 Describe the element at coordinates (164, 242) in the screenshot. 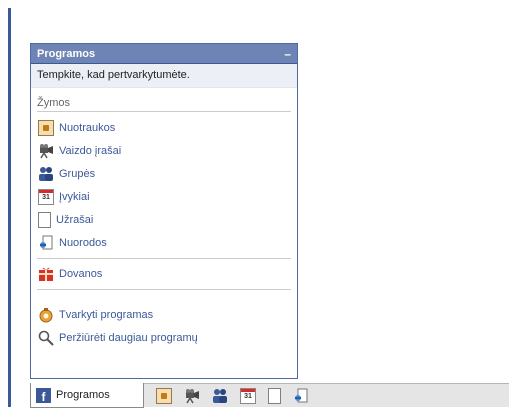

I see `menu-item-links: Nuorodos` at that location.